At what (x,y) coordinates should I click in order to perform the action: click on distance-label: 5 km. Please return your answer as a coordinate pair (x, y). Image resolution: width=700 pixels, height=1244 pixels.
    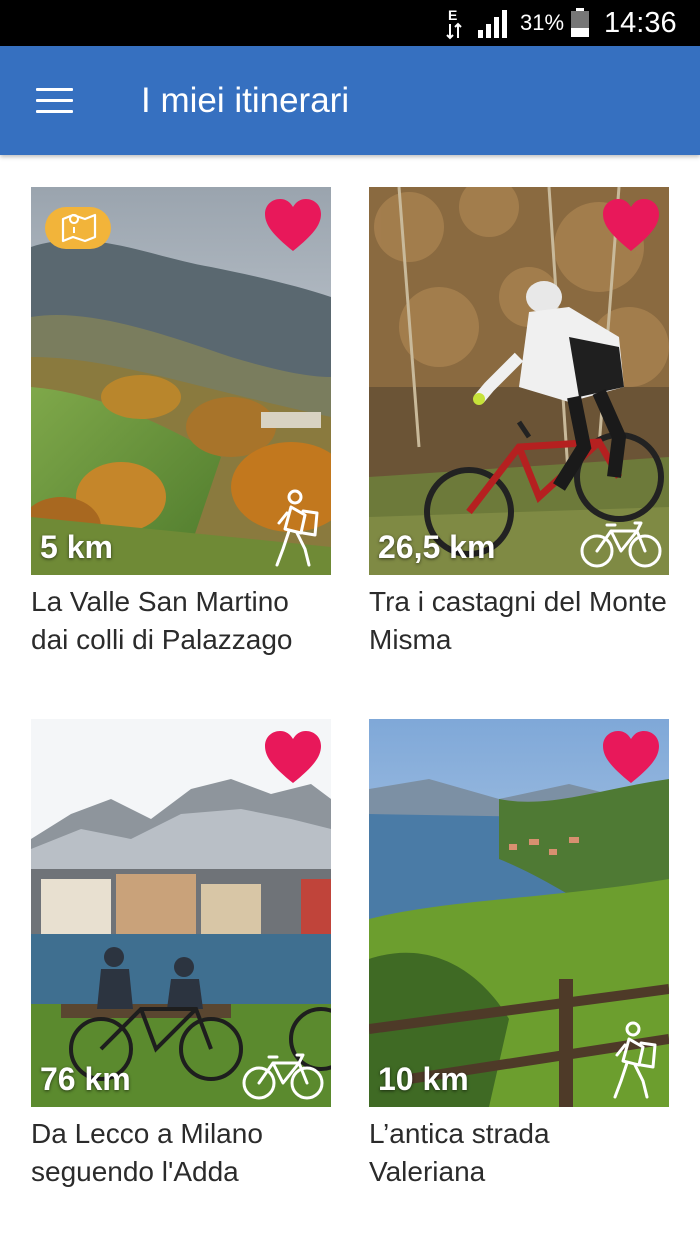
    Looking at the image, I should click on (76, 547).